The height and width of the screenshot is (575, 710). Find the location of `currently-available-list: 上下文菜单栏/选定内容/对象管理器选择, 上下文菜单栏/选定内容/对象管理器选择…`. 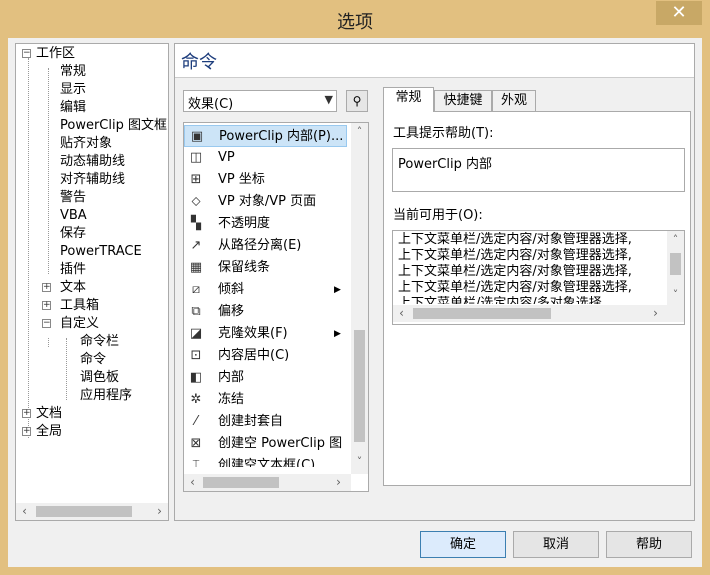

currently-available-list: 上下文菜单栏/选定内容/对象管理器选择, 上下文菜单栏/选定内容/对象管理器选择… is located at coordinates (538, 277).